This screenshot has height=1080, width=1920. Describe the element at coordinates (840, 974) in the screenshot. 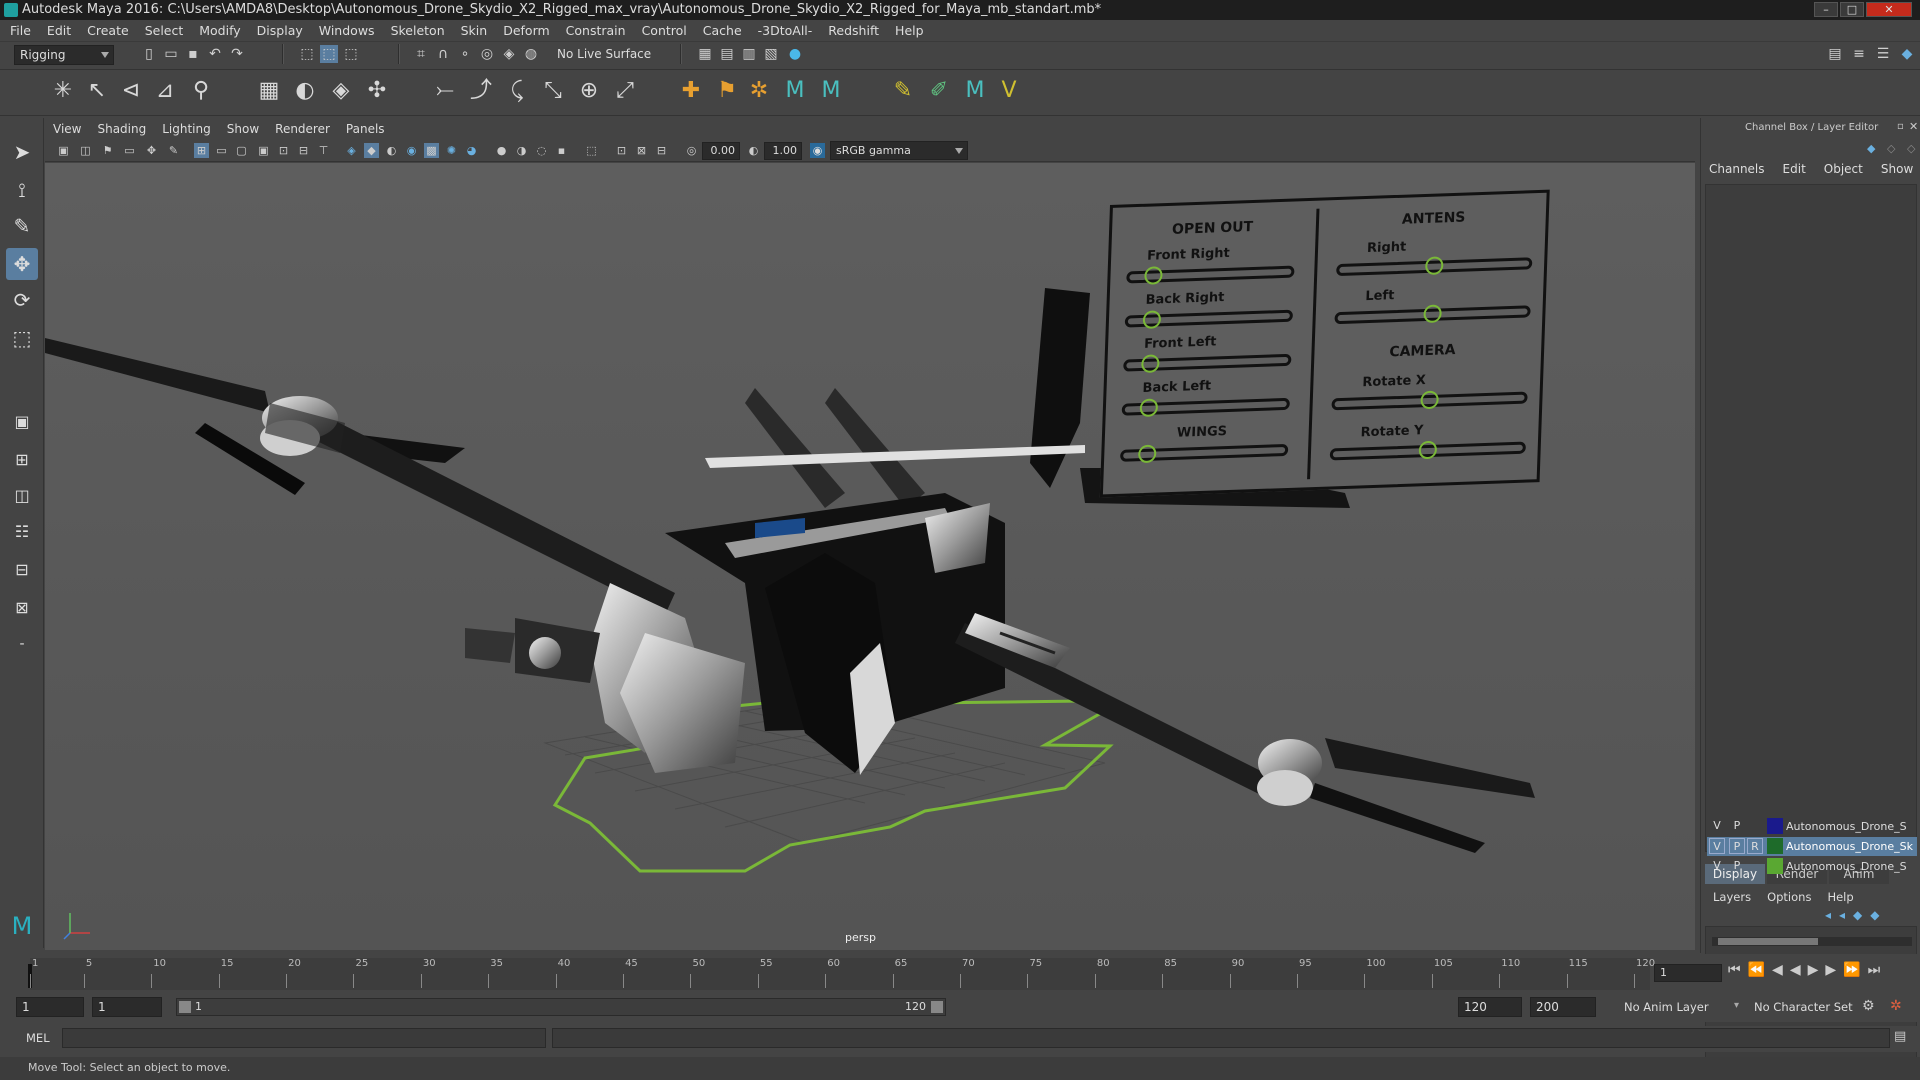

I see `timeline-track` at that location.